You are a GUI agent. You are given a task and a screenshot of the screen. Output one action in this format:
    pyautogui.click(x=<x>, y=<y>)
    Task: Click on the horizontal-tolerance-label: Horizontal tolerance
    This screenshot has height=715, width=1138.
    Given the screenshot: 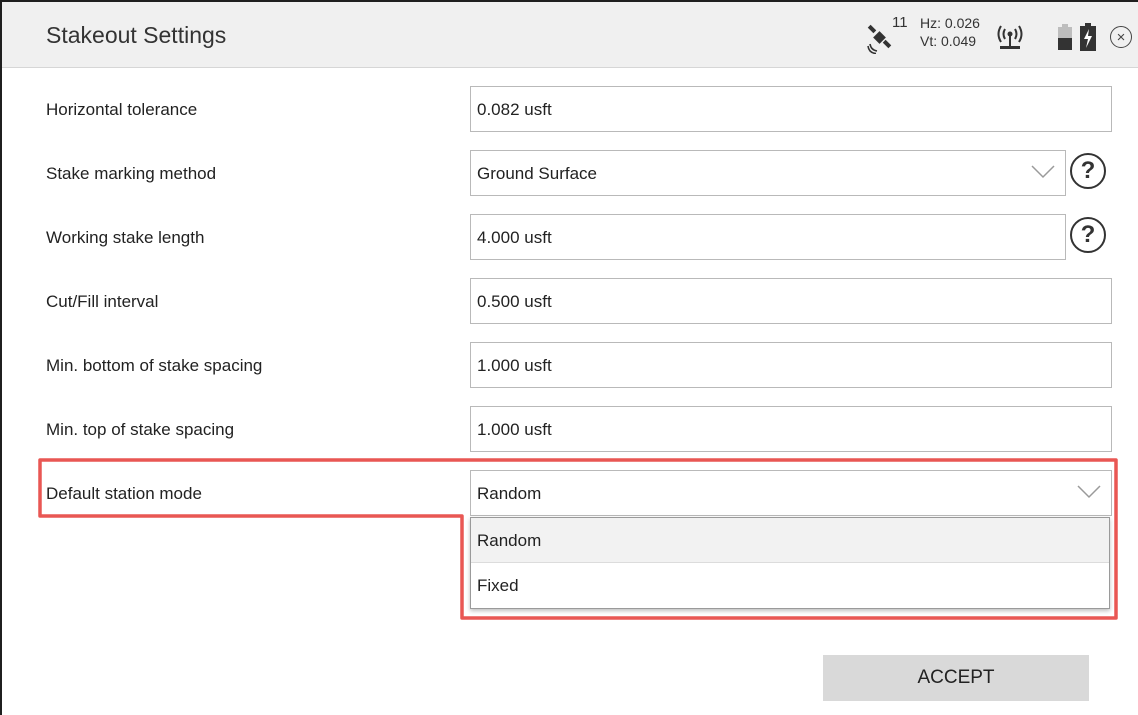 What is the action you would take?
    pyautogui.click(x=122, y=109)
    